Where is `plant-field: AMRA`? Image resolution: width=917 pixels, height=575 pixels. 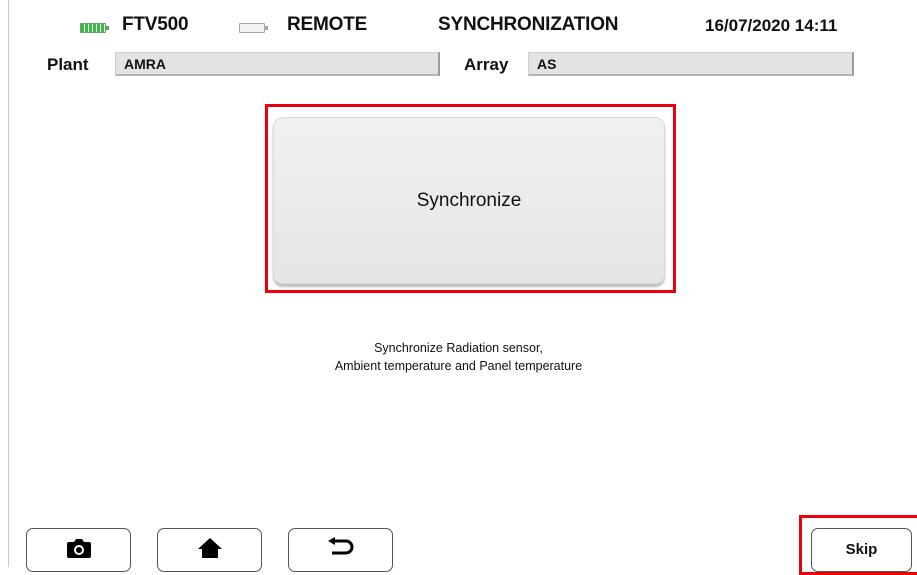
plant-field: AMRA is located at coordinates (277, 64).